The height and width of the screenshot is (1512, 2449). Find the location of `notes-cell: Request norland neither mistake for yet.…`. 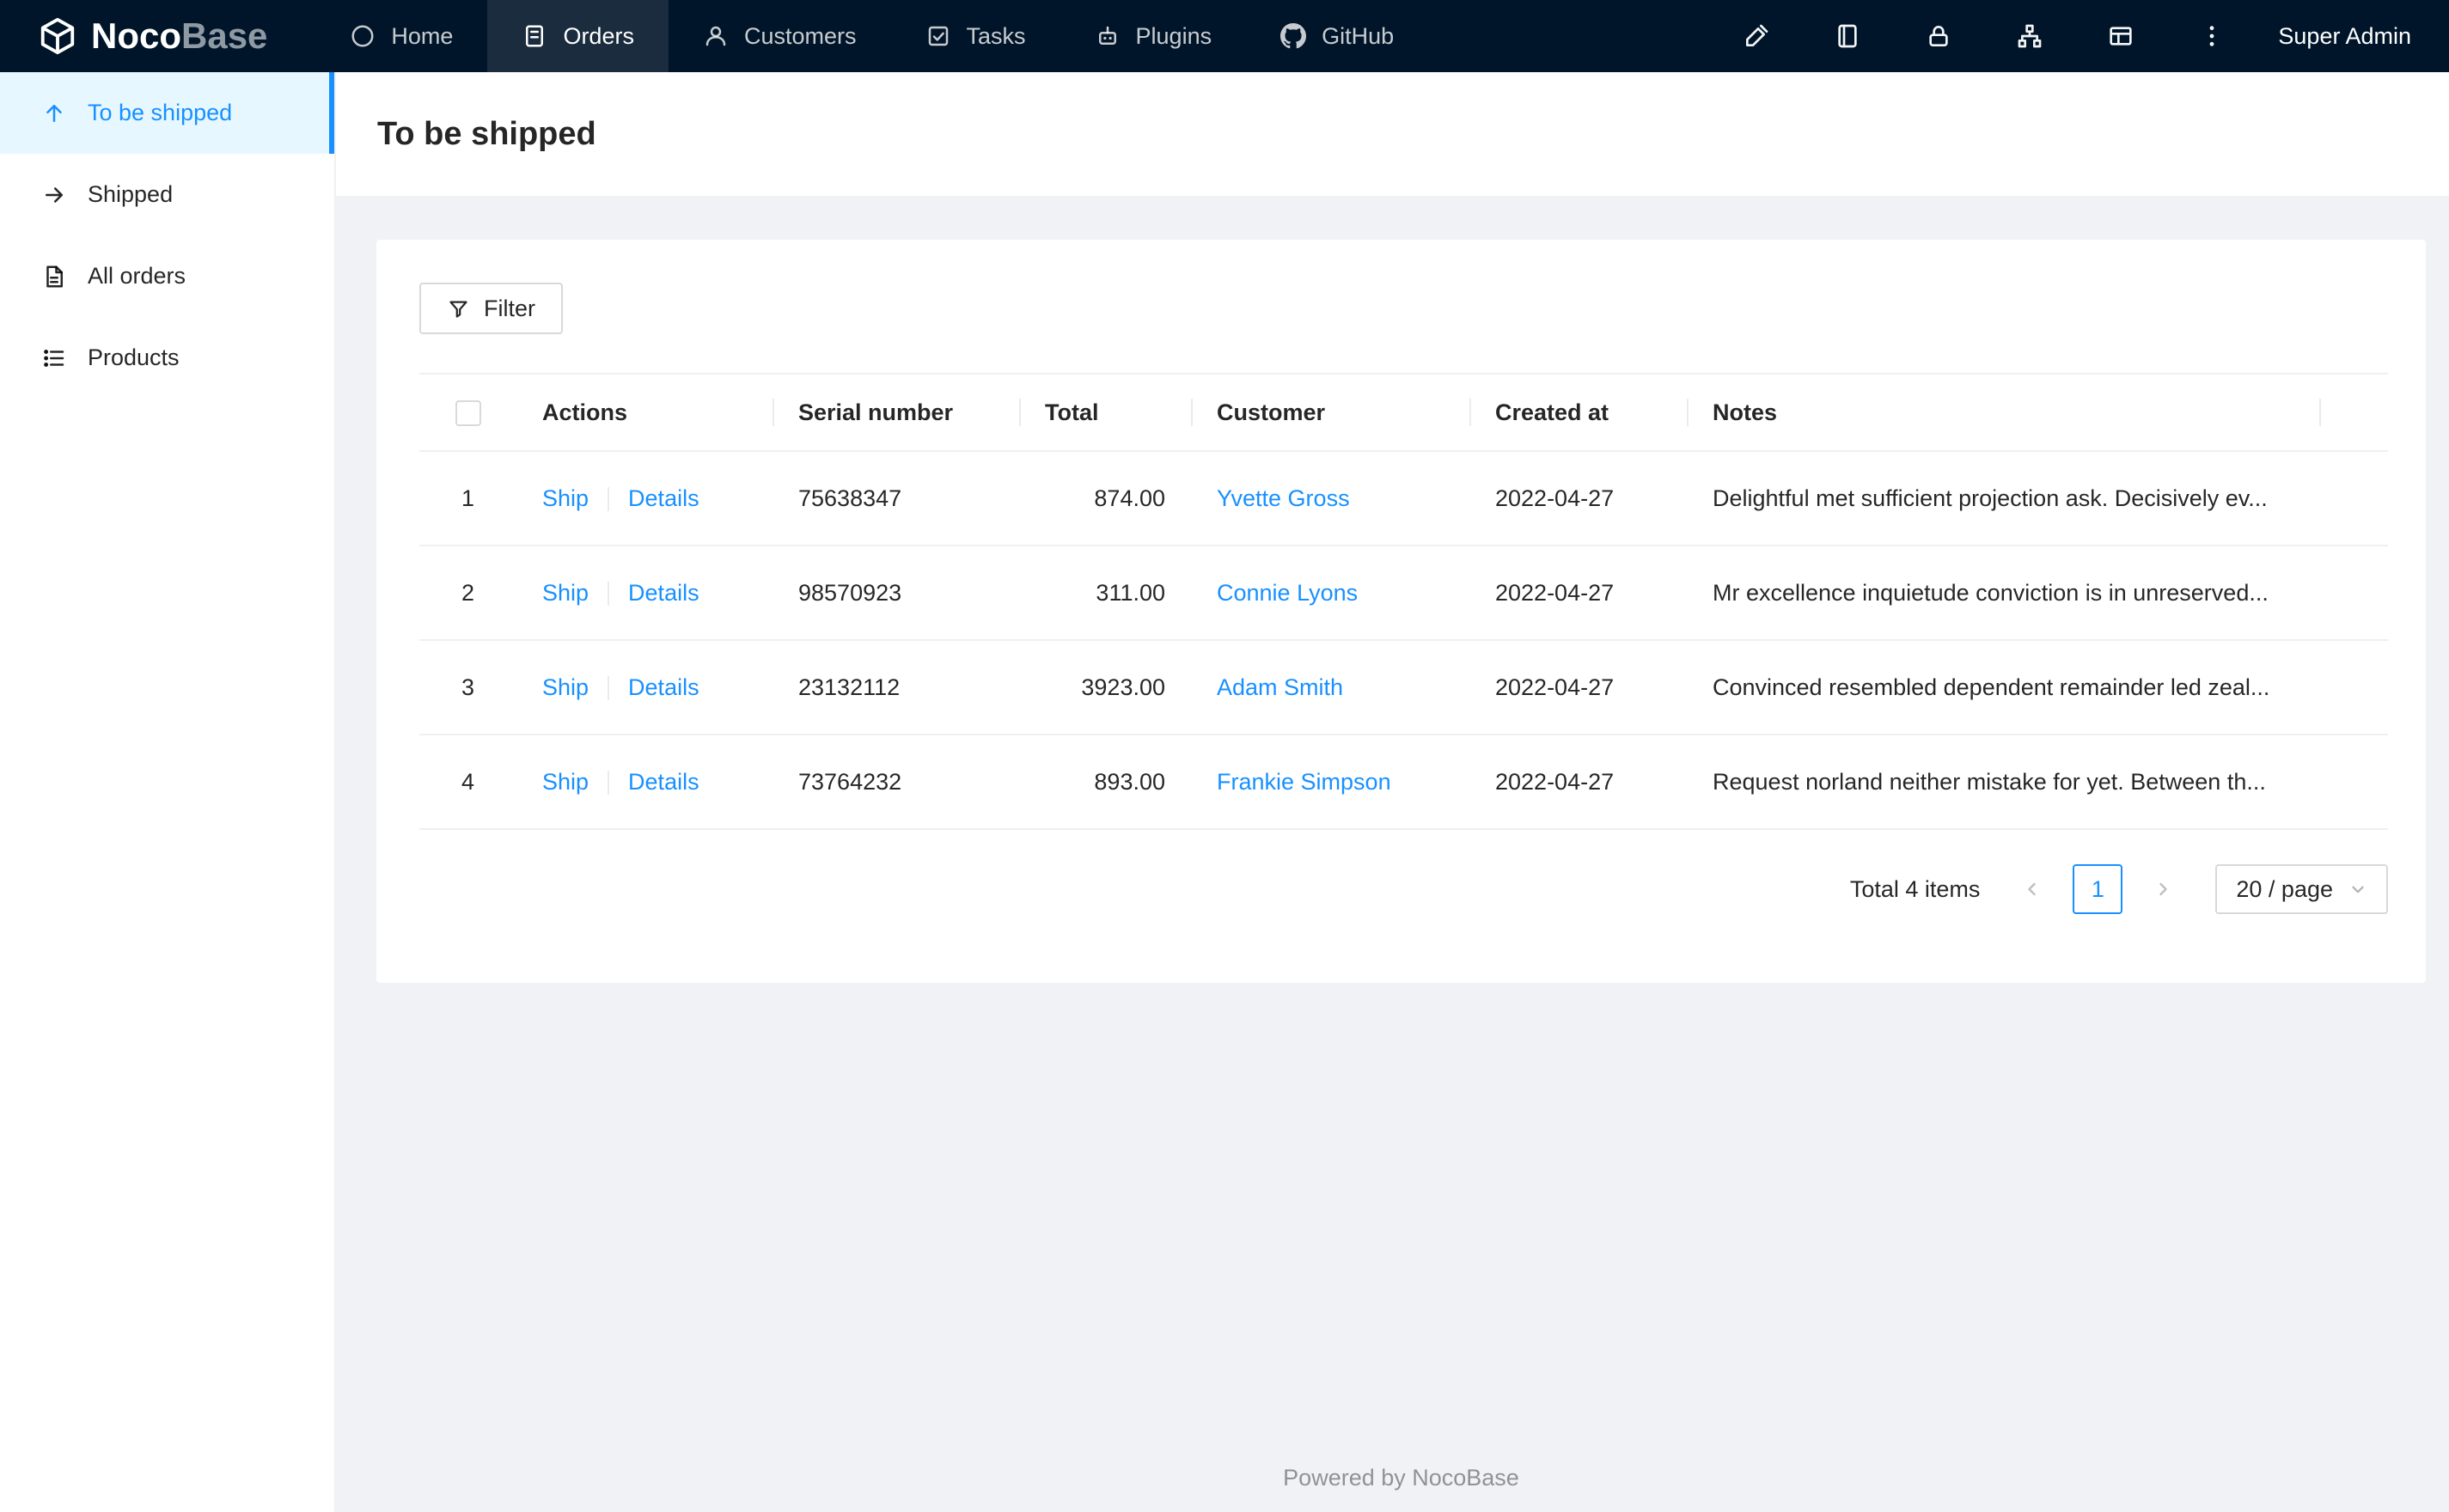

notes-cell: Request norland neither mistake for yet.… is located at coordinates (2037, 782).